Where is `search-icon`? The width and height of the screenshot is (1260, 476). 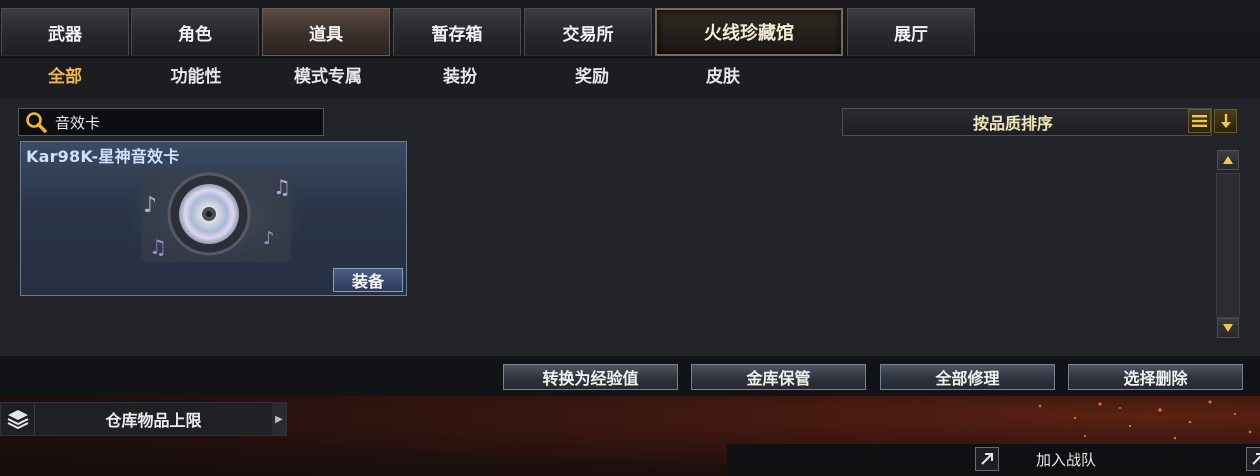
search-icon is located at coordinates (36, 122).